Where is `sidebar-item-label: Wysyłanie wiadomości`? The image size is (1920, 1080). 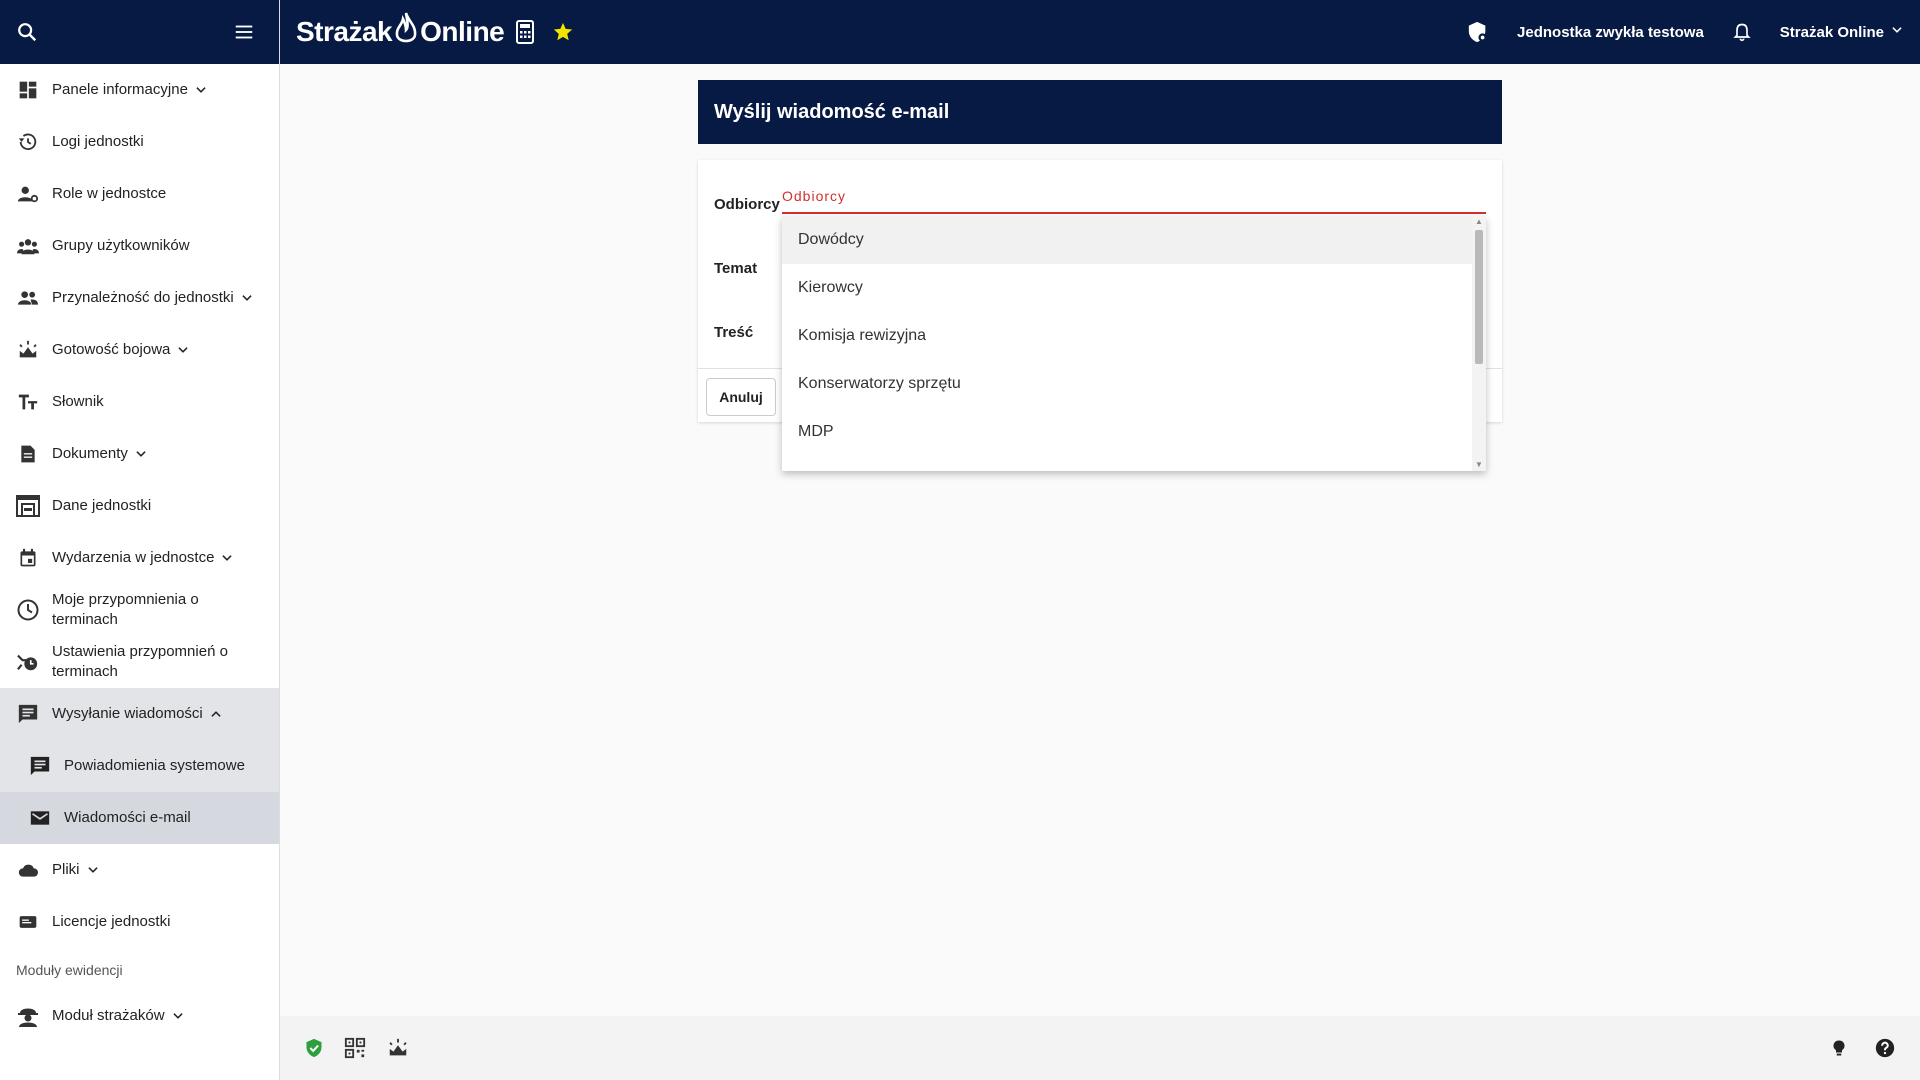 sidebar-item-label: Wysyłanie wiadomości is located at coordinates (127, 713).